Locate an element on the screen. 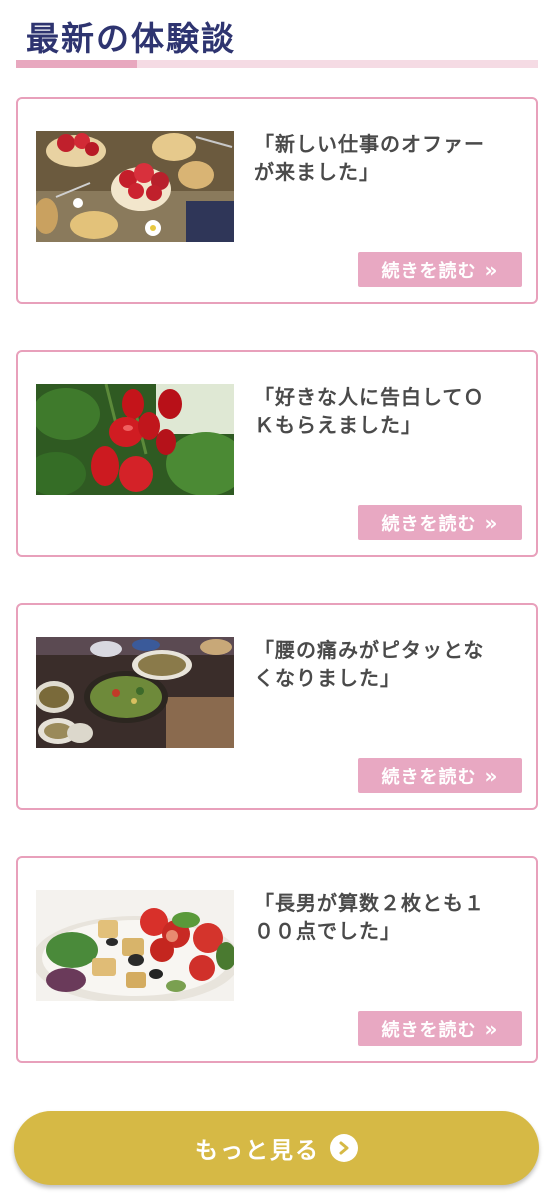 The image size is (557, 1200). title-underline is located at coordinates (277, 64).